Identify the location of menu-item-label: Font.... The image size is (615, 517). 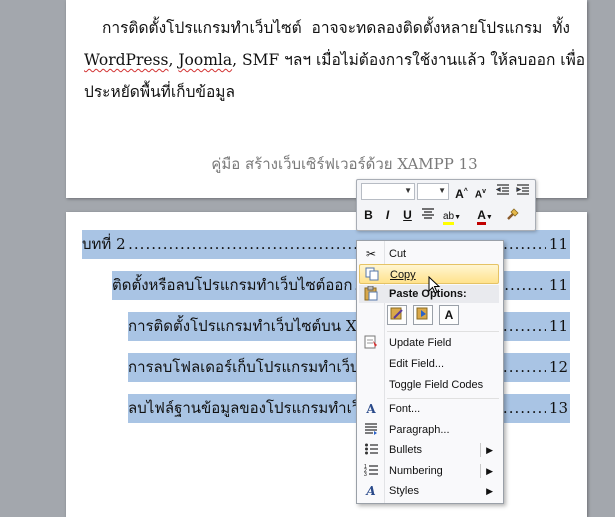
(405, 409).